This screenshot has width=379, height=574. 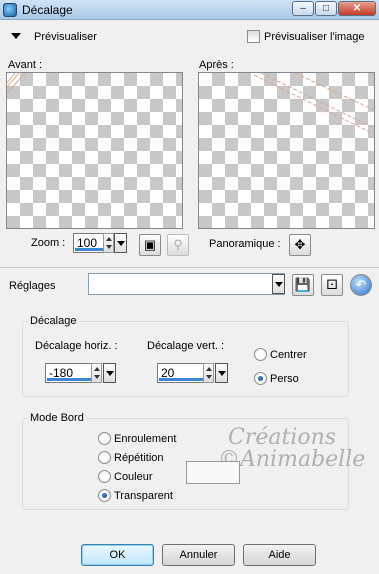 I want to click on radio-centrer-label: Centrer, so click(x=288, y=355).